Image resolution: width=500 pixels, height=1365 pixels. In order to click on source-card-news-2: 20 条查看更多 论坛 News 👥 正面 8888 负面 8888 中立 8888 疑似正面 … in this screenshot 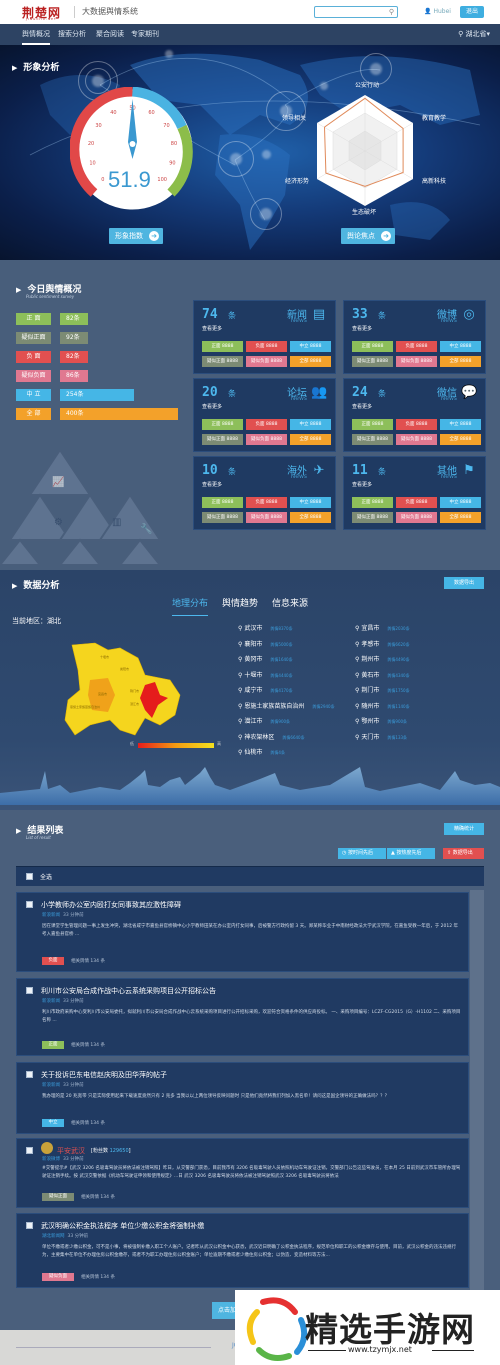, I will do `click(264, 415)`.